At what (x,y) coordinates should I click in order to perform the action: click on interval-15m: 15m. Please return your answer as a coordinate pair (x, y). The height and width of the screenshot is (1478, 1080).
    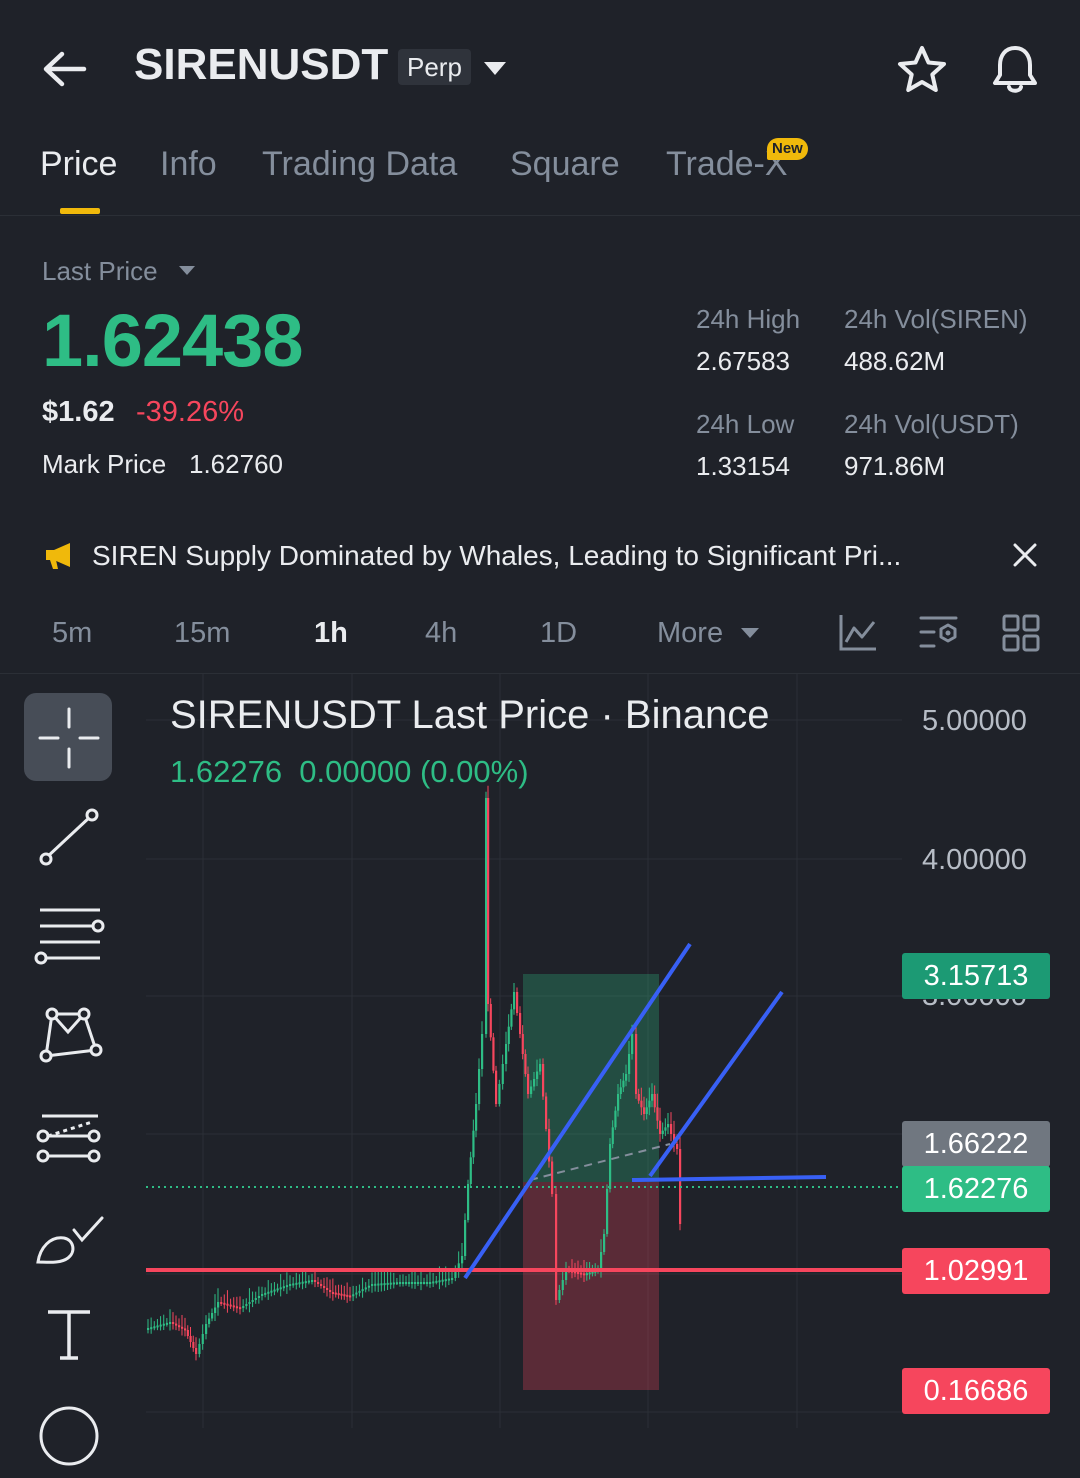
    Looking at the image, I should click on (202, 633).